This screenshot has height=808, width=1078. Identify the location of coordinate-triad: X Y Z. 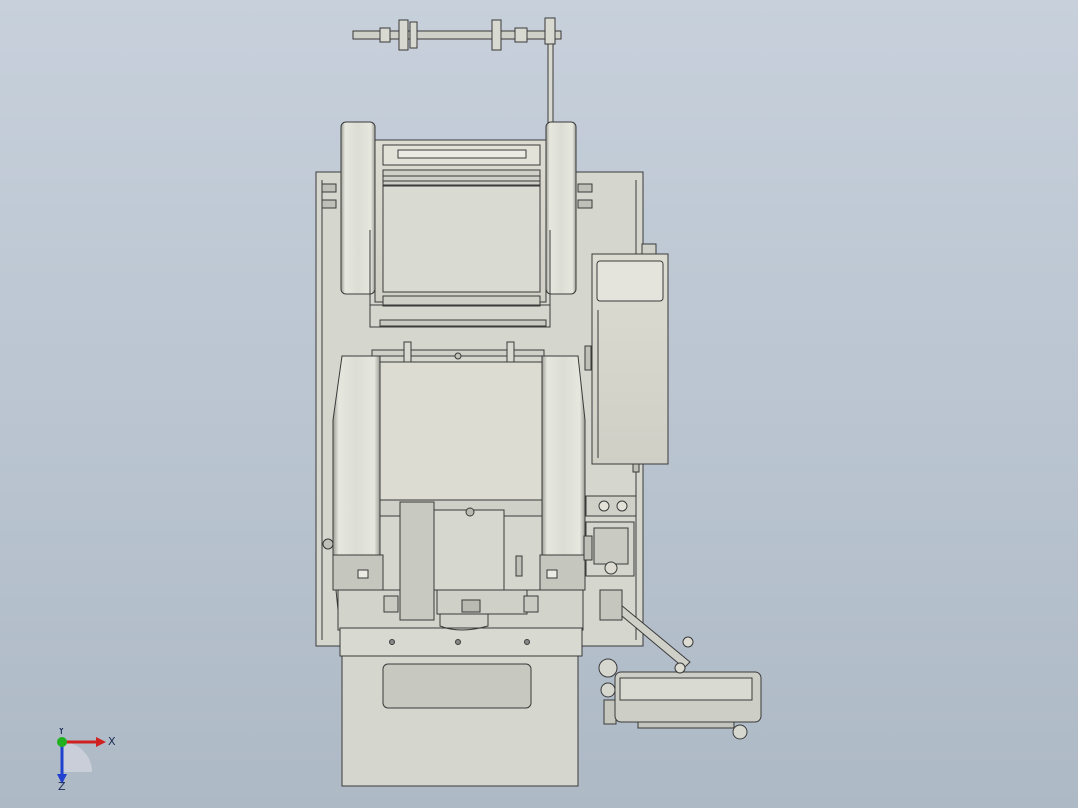
(86, 759).